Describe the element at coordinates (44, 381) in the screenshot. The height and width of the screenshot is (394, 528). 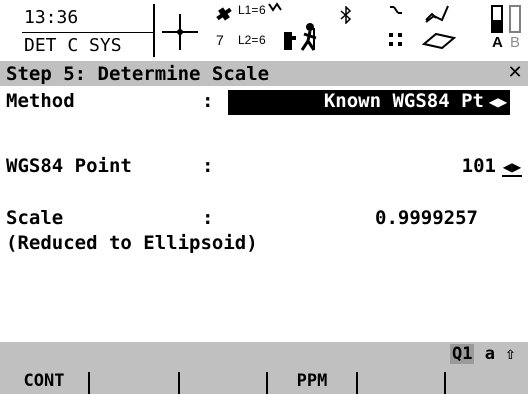
I see `fkey-cont-button: CONT` at that location.